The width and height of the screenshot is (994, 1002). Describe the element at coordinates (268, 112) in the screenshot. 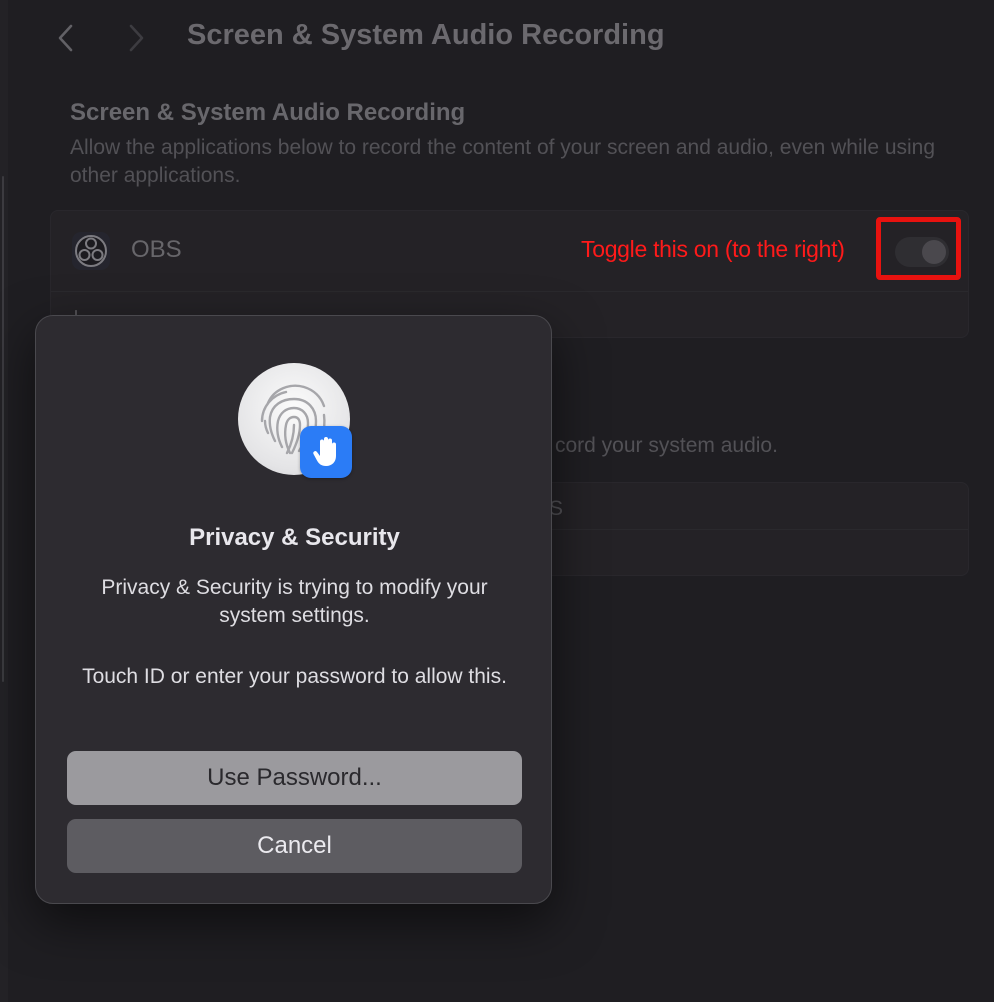

I see `section-title: Screen & System Audio Recording` at that location.